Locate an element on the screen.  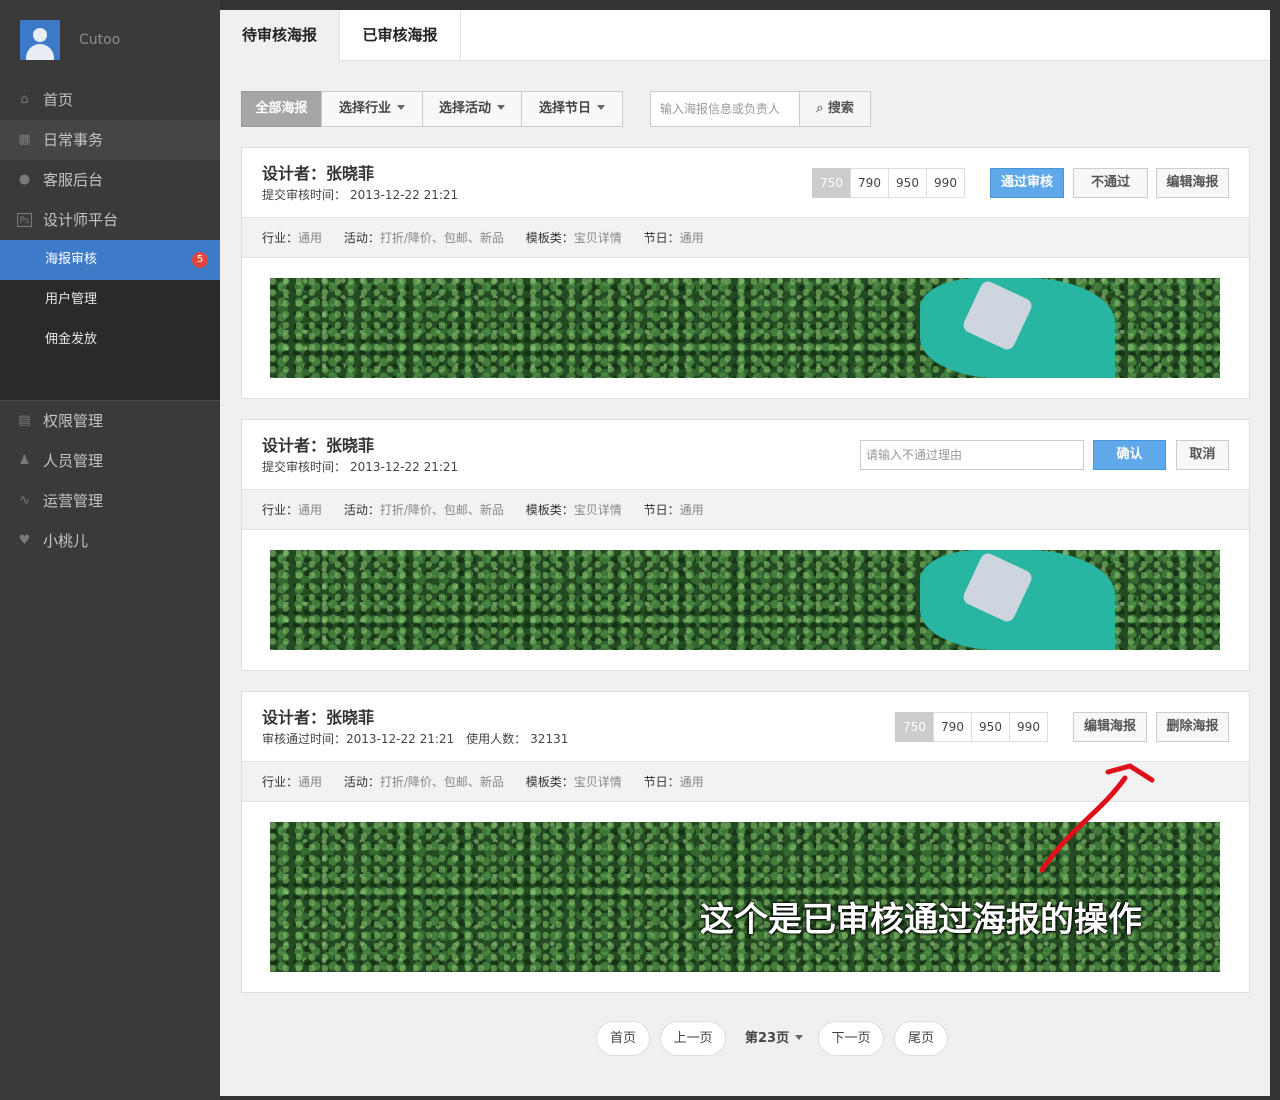
reject-reason-input: 请输入不通过理由 is located at coordinates (972, 455).